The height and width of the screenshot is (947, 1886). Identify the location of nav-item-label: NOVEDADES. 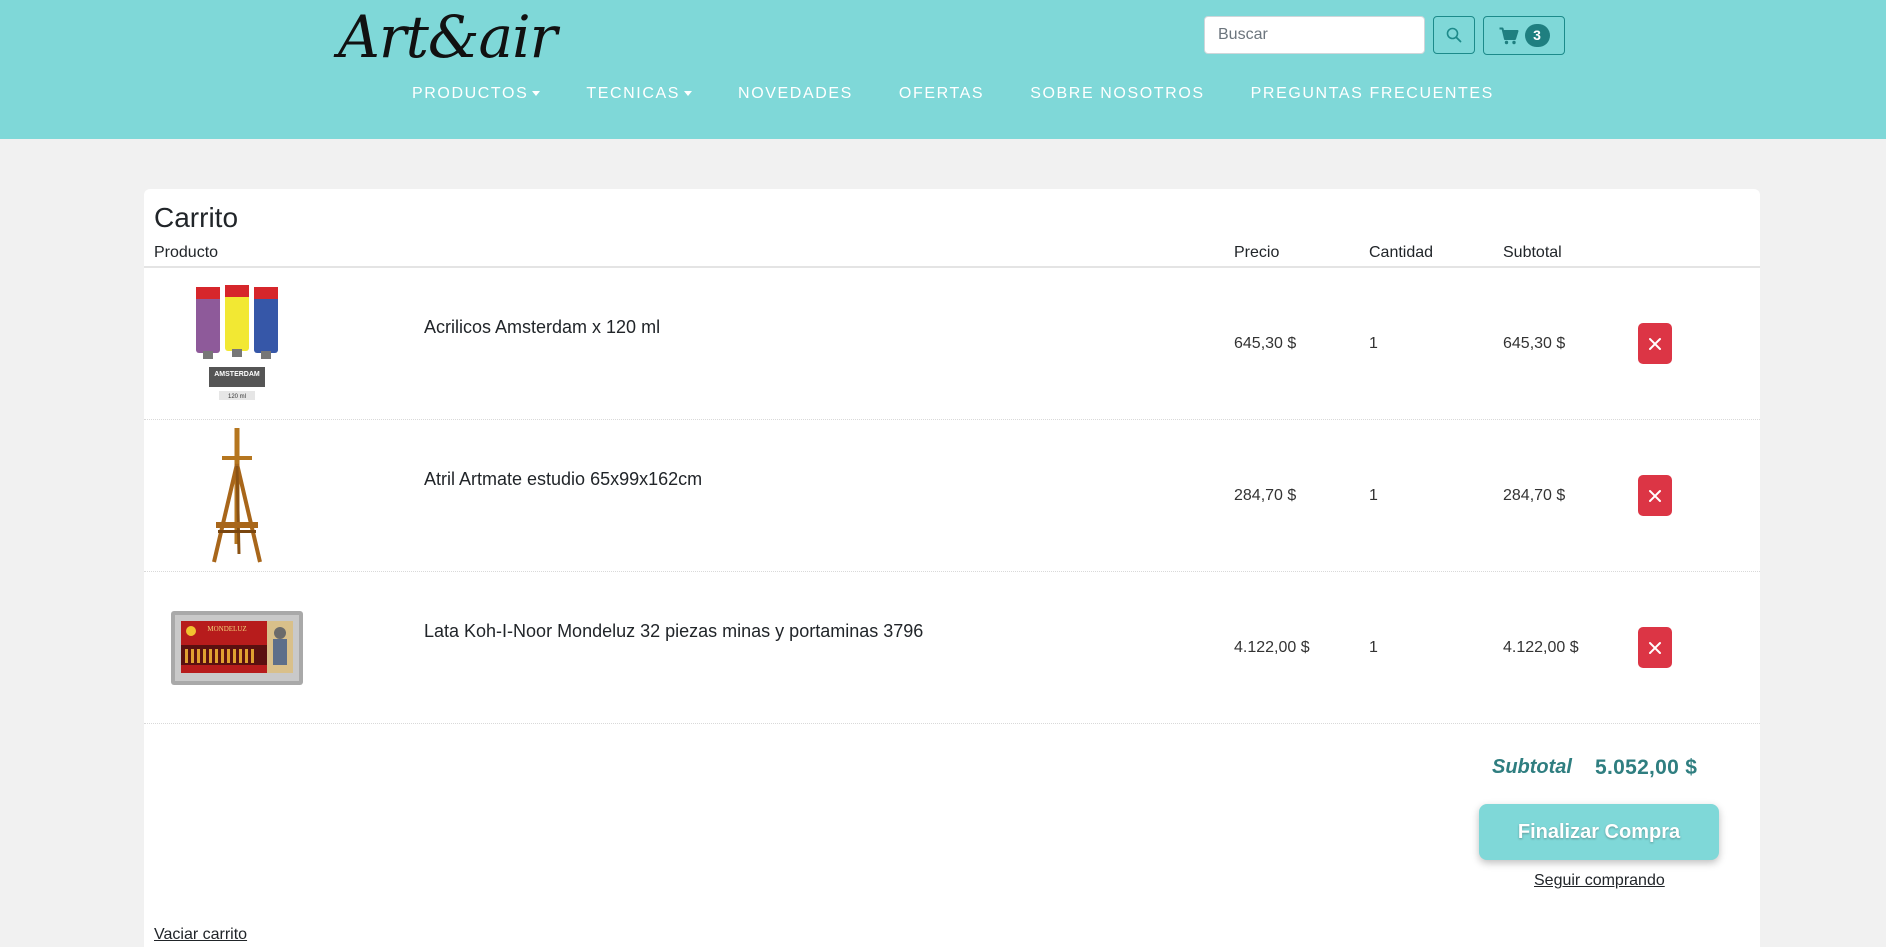
(795, 93).